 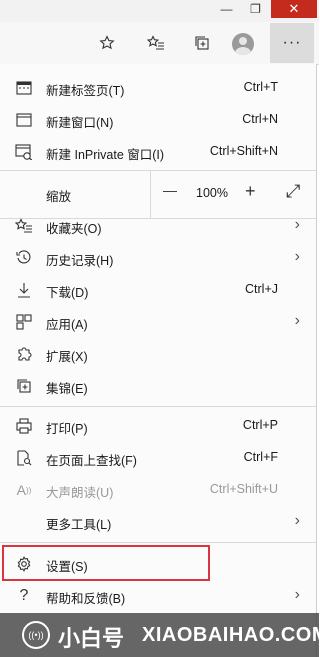 I want to click on menu-item-new-inprivate-window: 新建 InPrivate 窗口(I) Ctrl+Shift+N, so click(x=158, y=152).